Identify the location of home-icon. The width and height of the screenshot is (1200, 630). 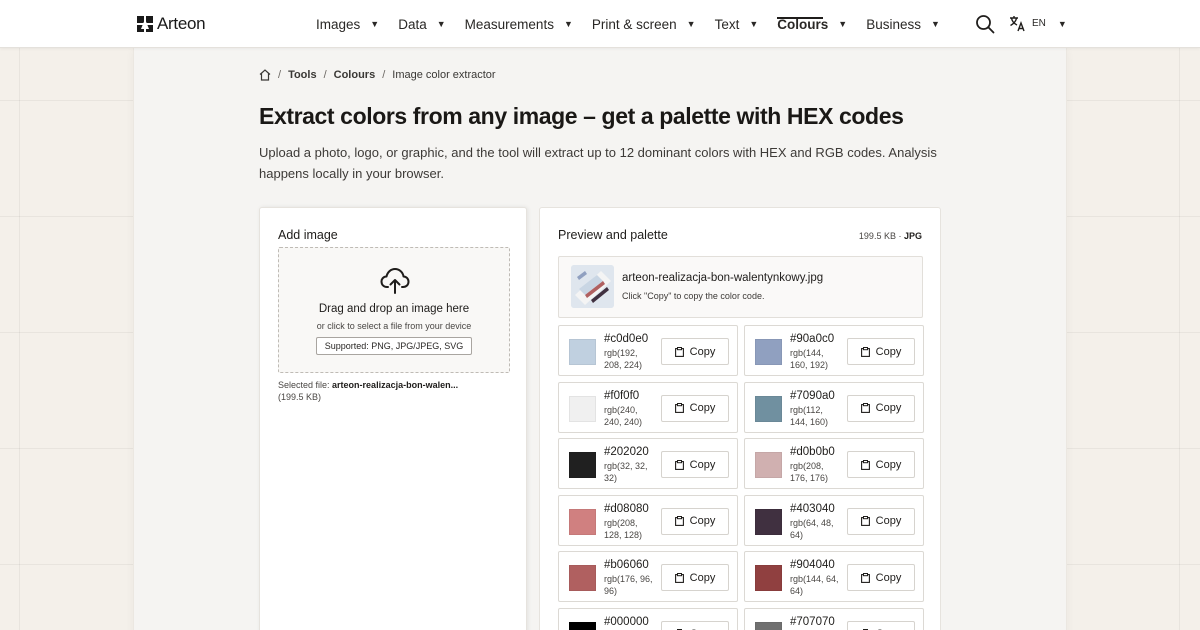
(265, 75).